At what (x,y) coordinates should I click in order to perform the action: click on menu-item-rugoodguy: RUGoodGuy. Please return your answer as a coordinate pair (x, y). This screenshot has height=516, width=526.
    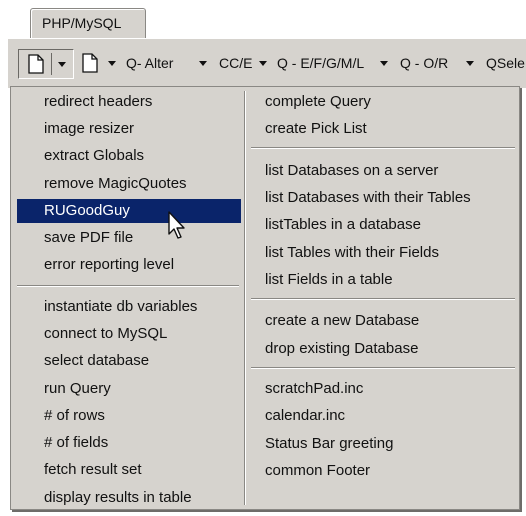
    Looking at the image, I should click on (129, 211).